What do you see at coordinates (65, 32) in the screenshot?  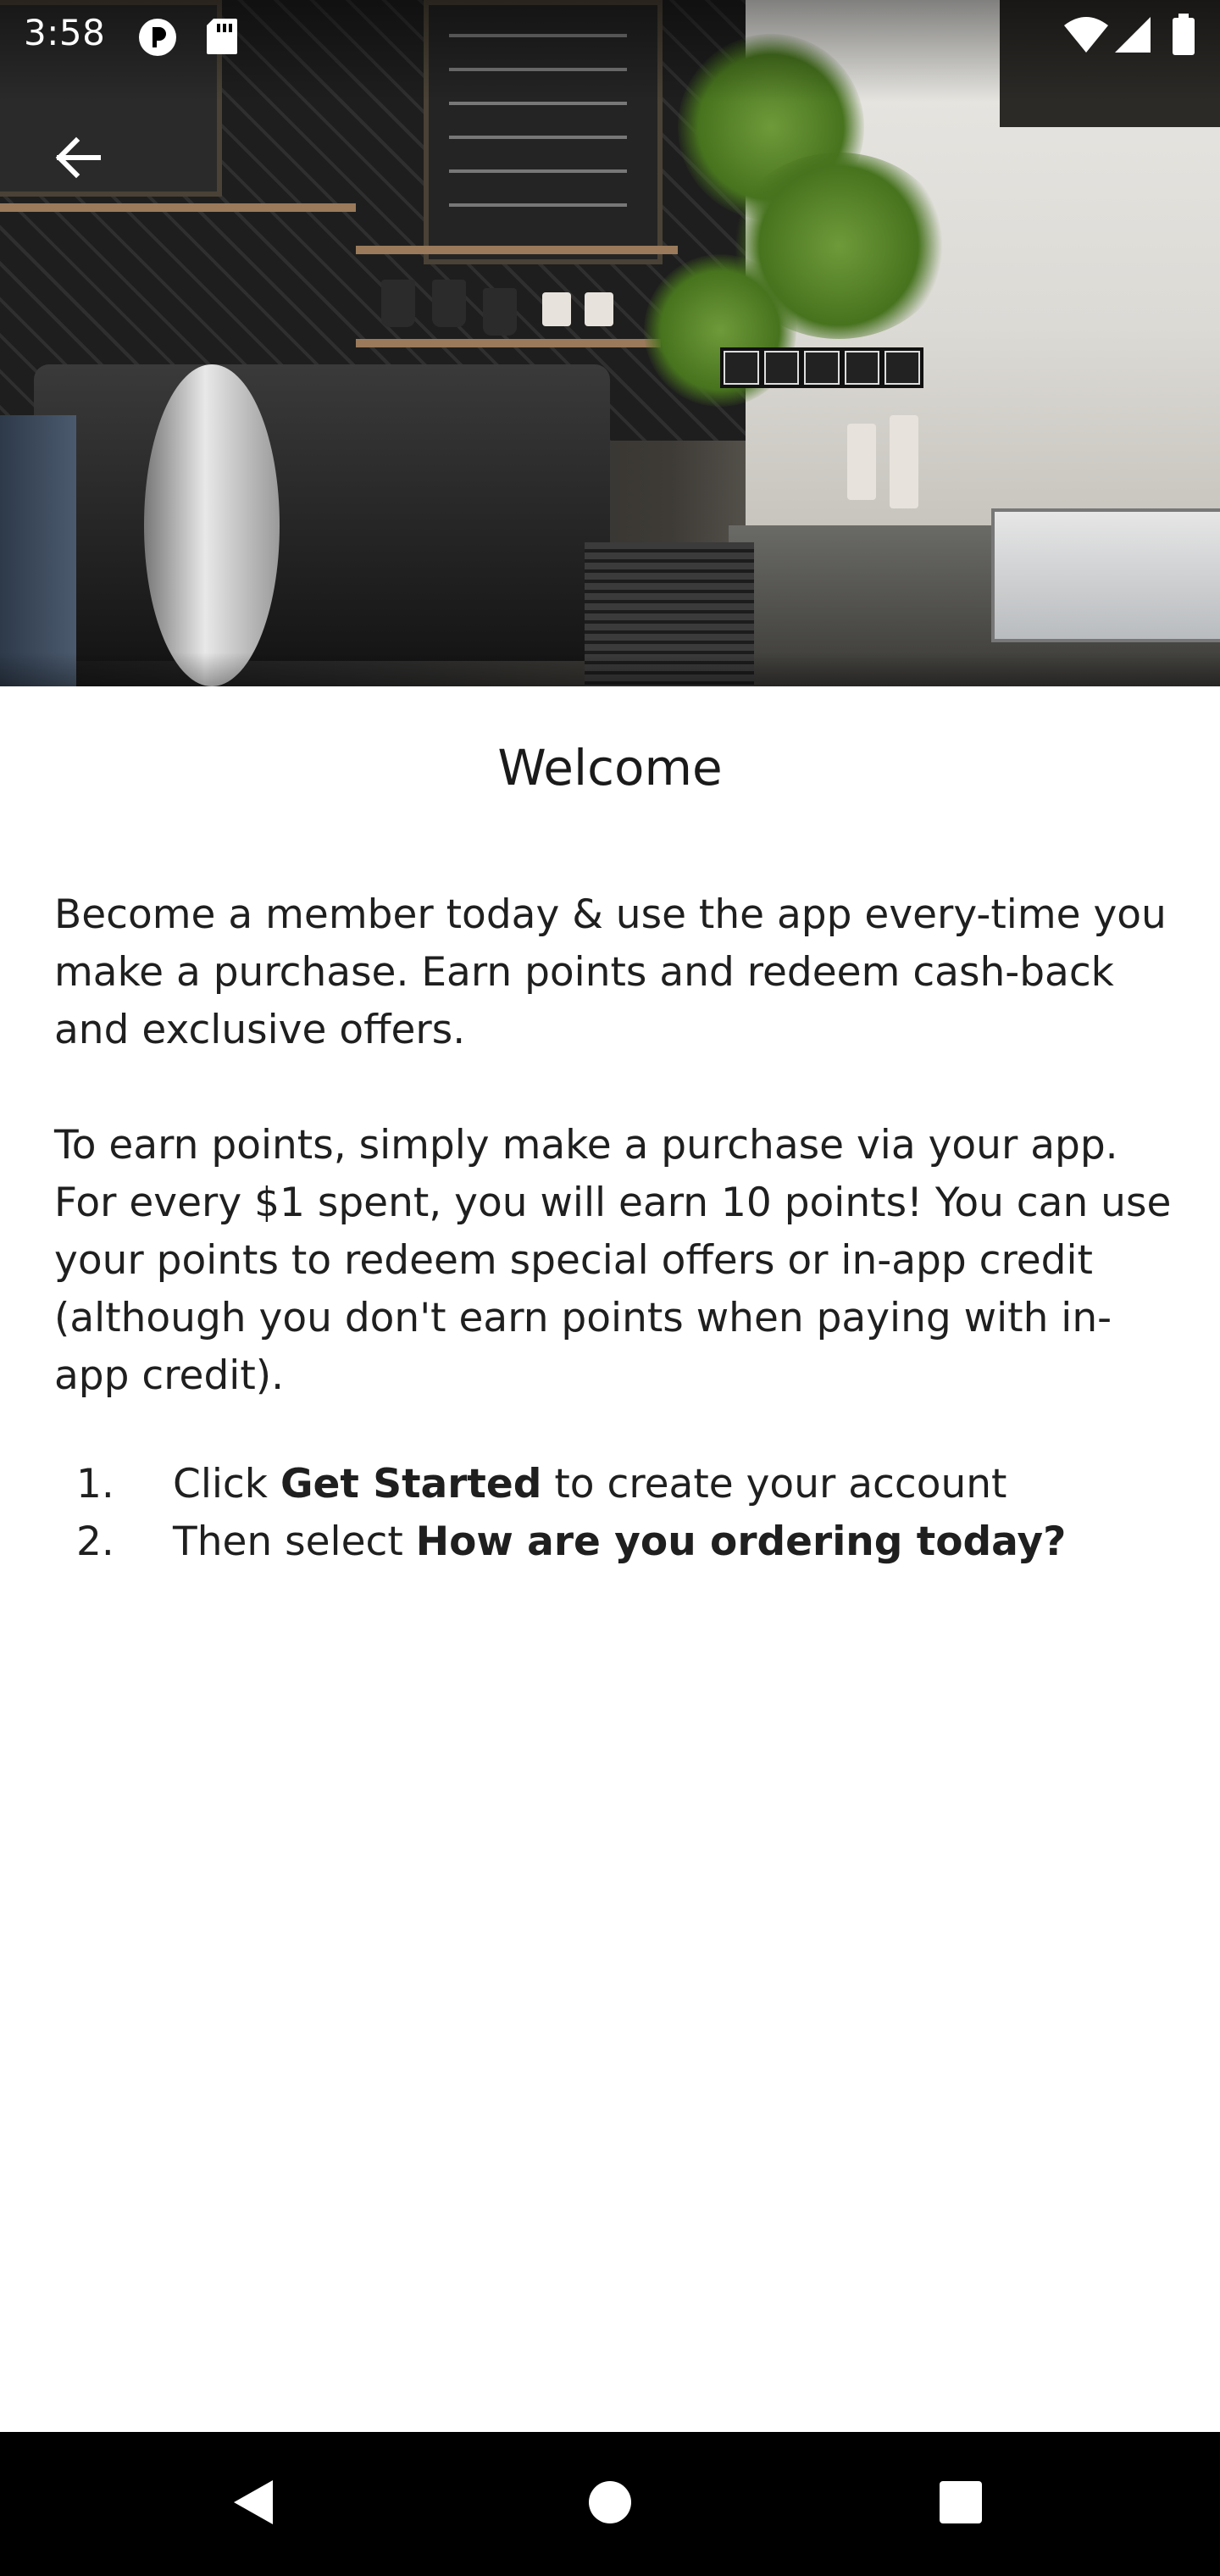 I see `status-time: 3:58` at bounding box center [65, 32].